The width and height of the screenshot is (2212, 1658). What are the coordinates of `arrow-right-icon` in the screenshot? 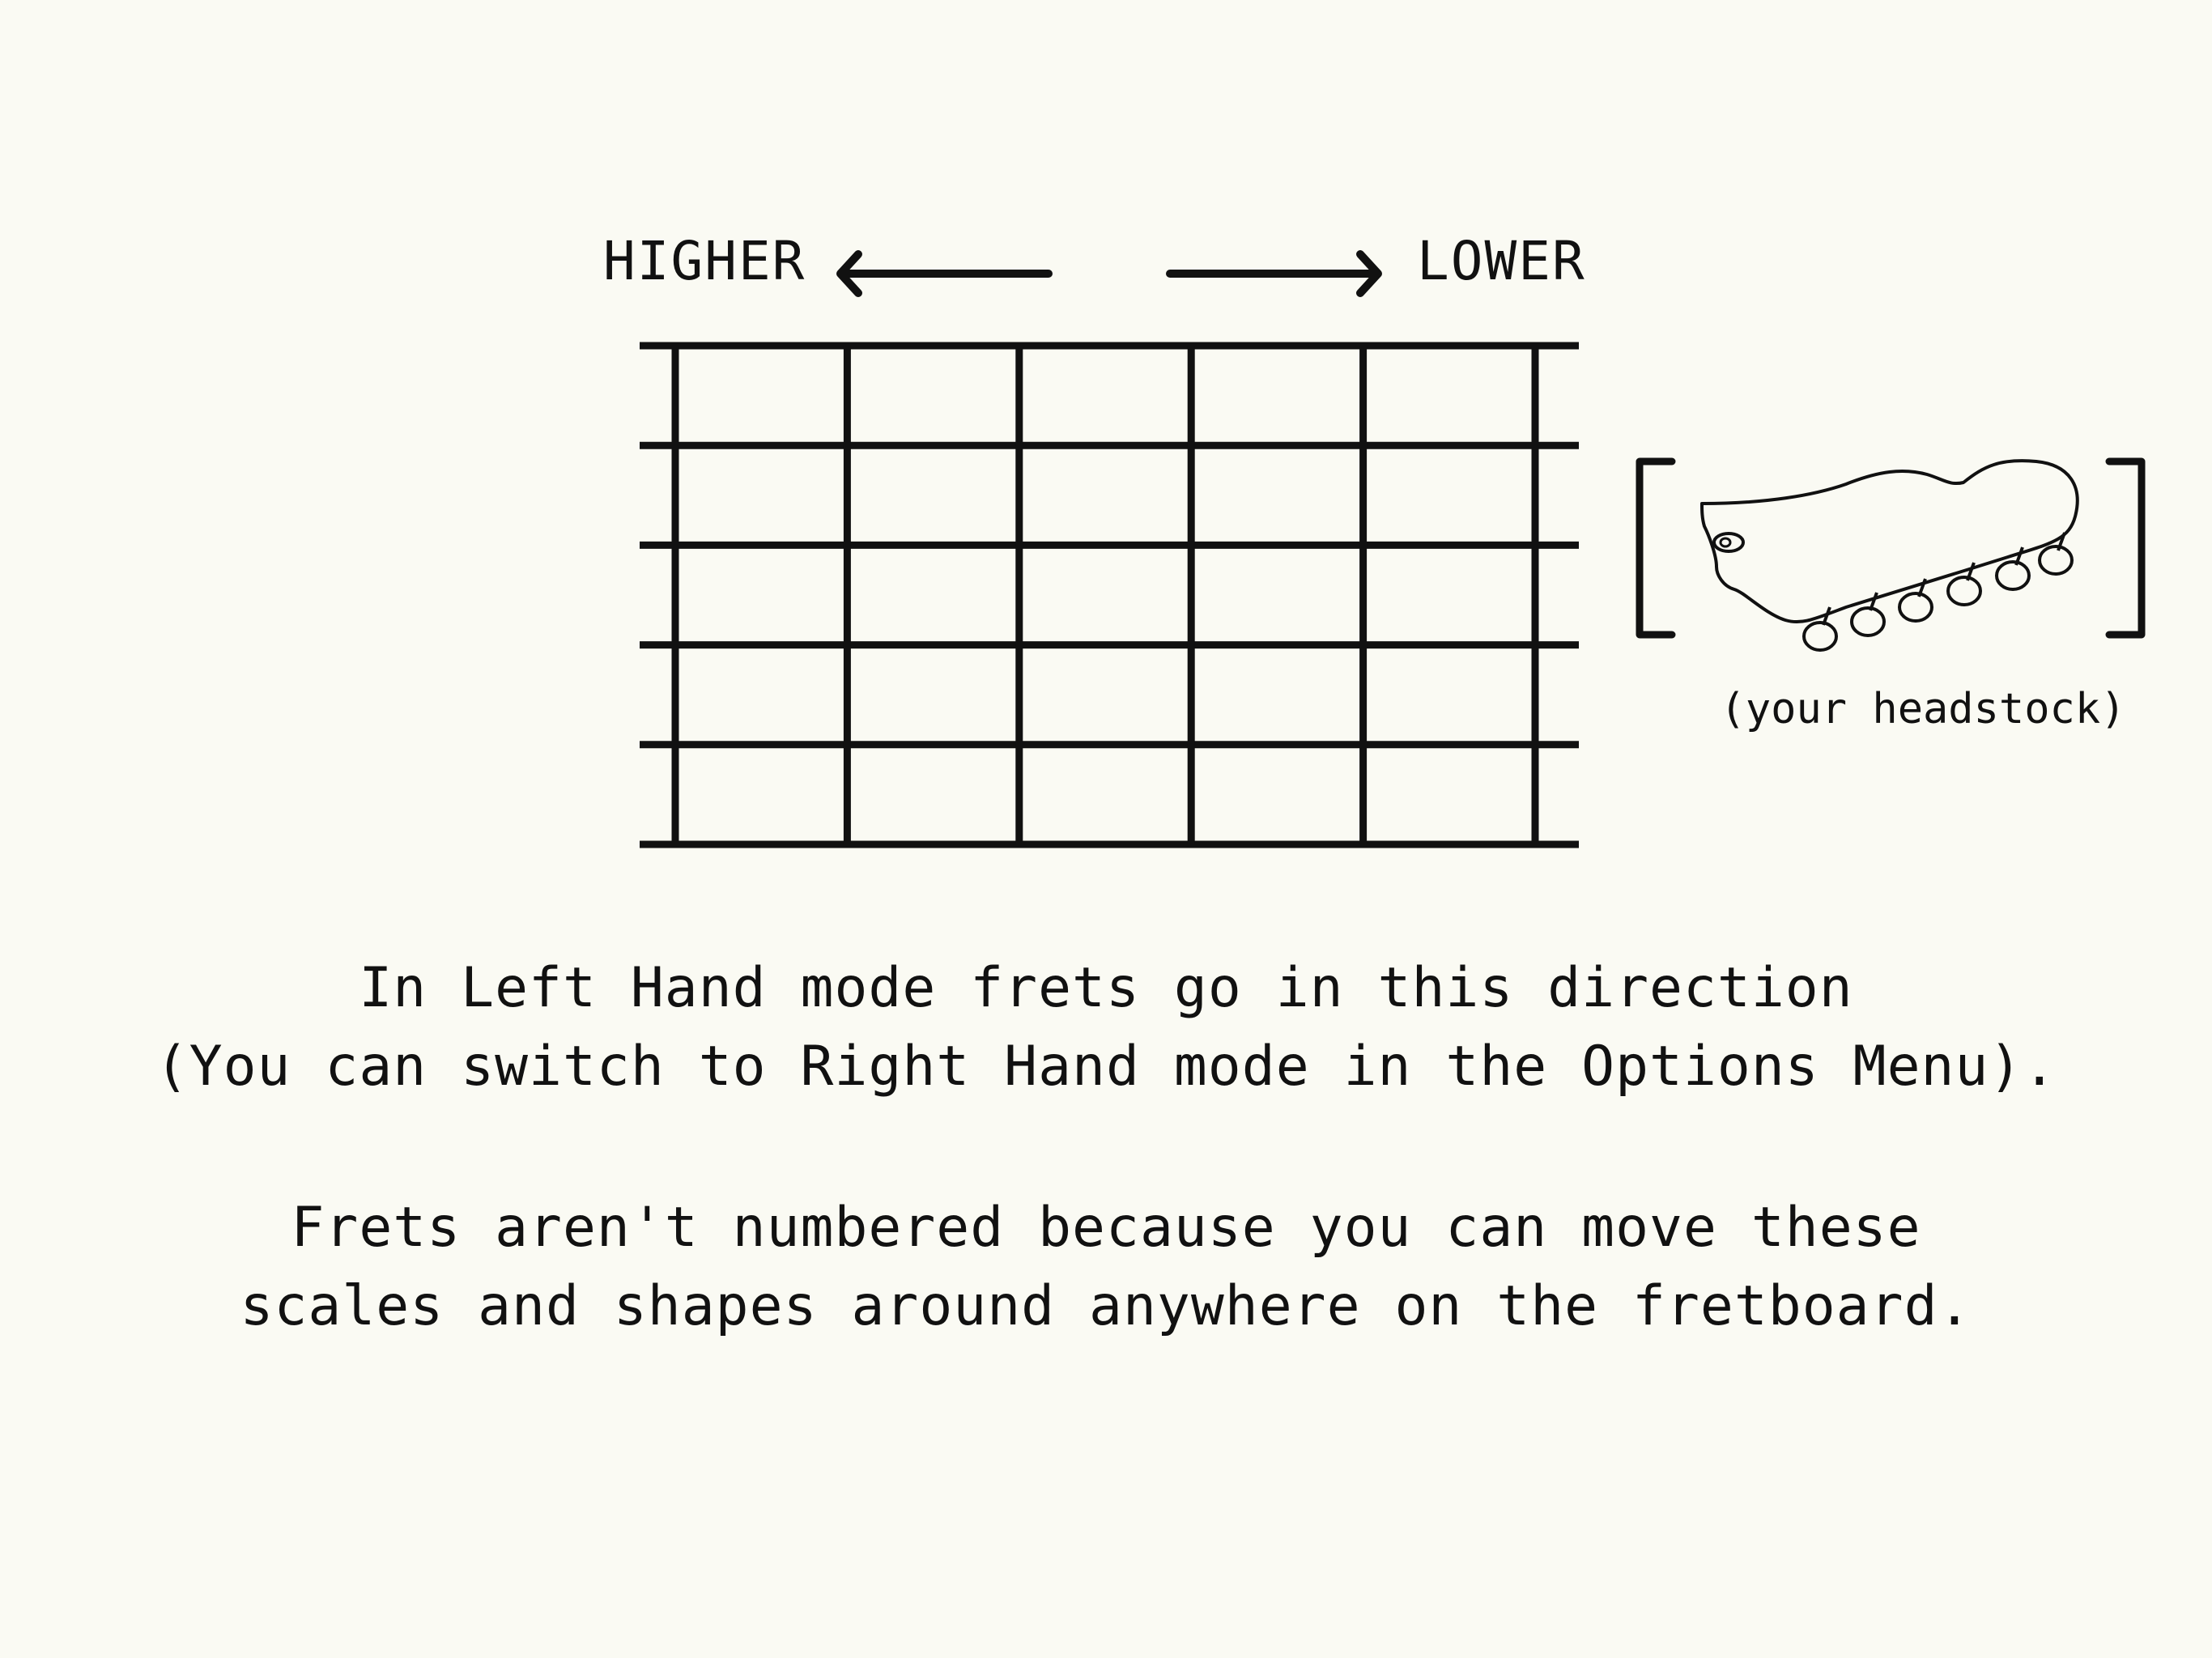 It's located at (1274, 273).